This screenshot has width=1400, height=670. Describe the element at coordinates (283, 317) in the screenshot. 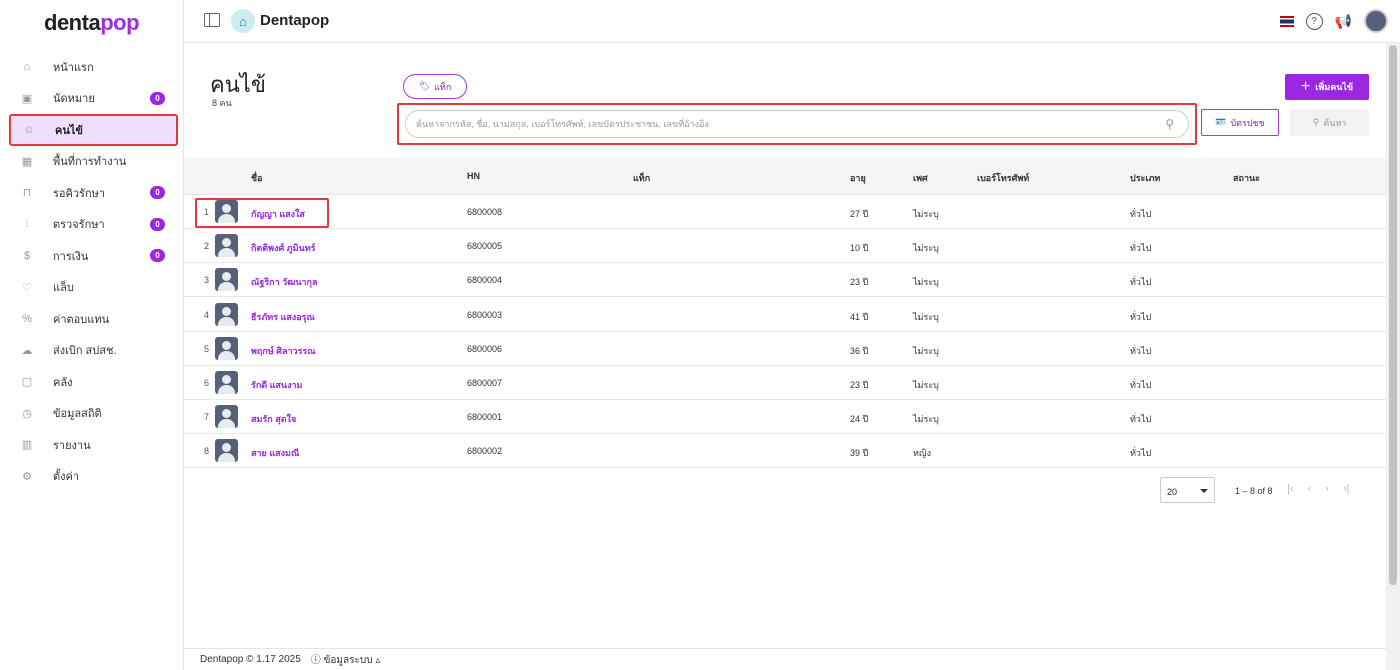

I see `patient-name-link: ธีรภัทร แสงอรุณ` at that location.